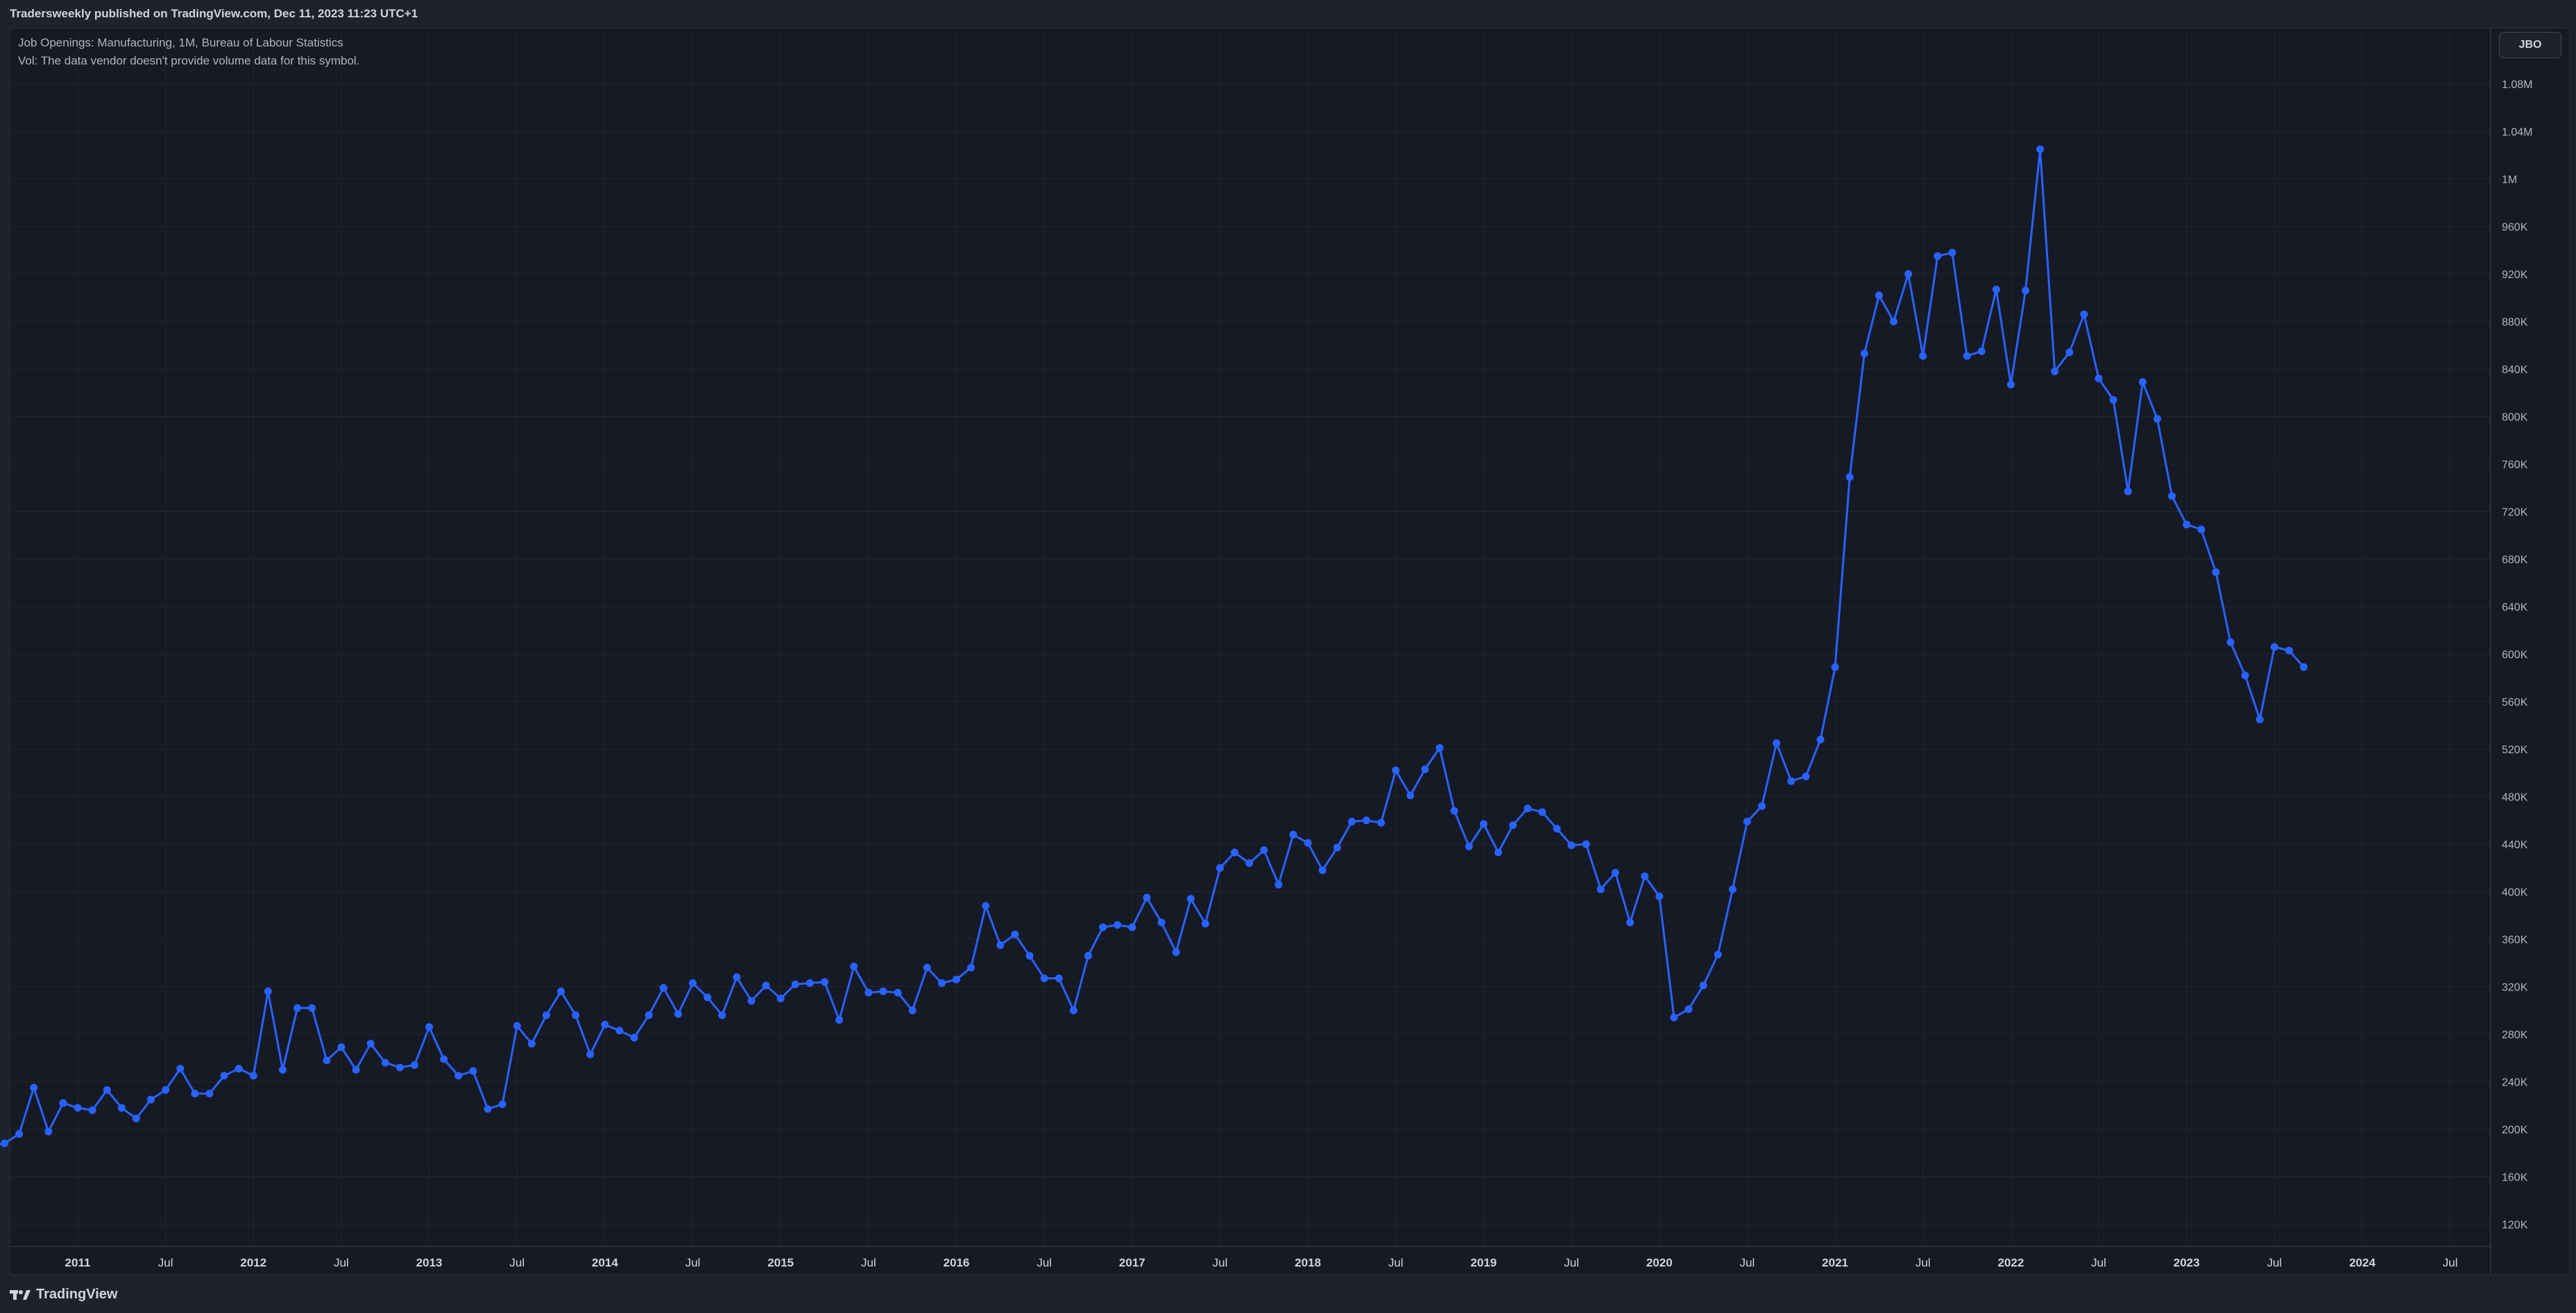  I want to click on symbol-badge: JBO, so click(2530, 45).